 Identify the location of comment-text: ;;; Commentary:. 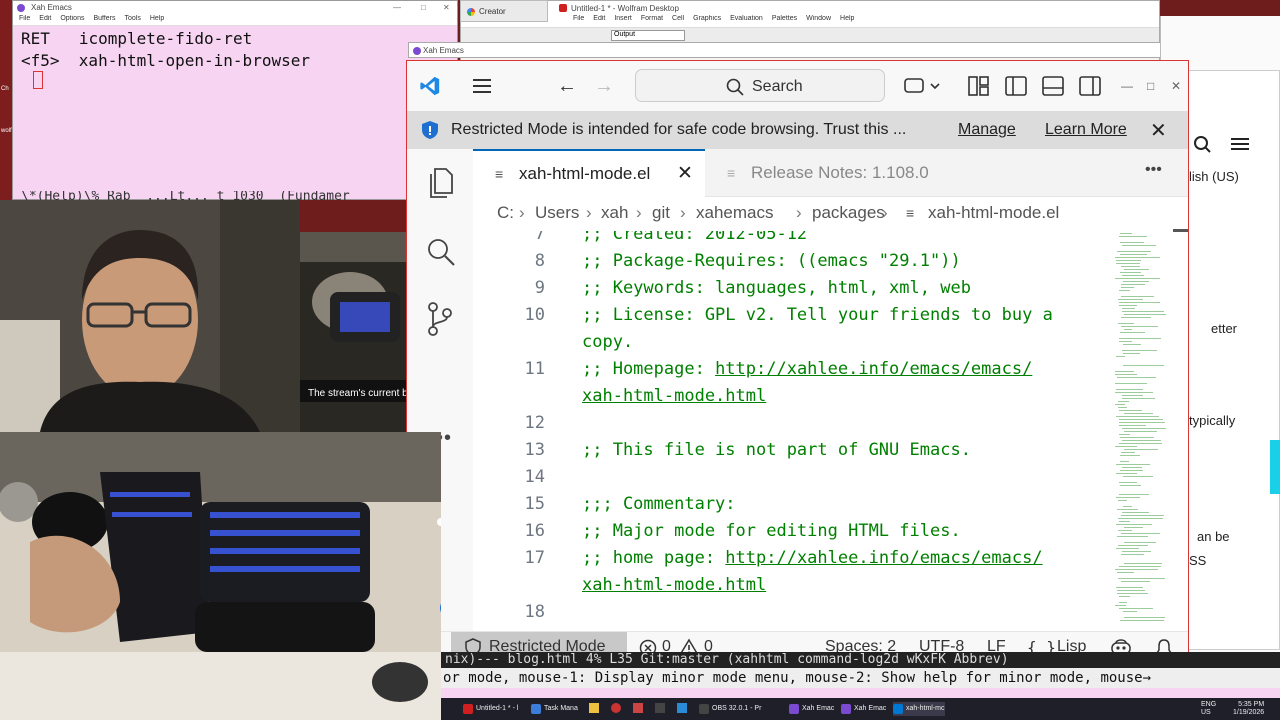
(659, 504).